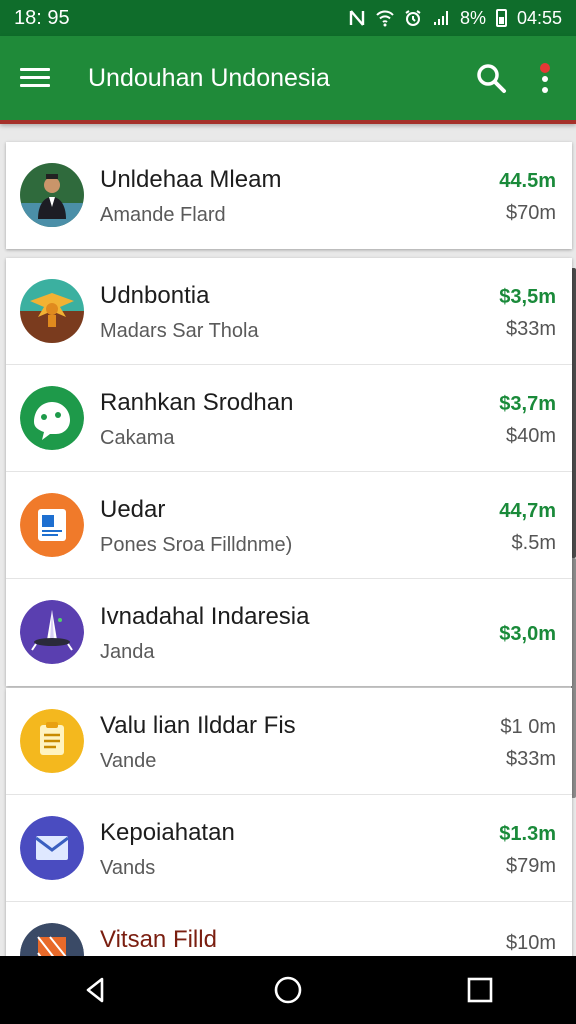 The image size is (576, 1024). Describe the element at coordinates (52, 195) in the screenshot. I see `person-photo-icon` at that location.